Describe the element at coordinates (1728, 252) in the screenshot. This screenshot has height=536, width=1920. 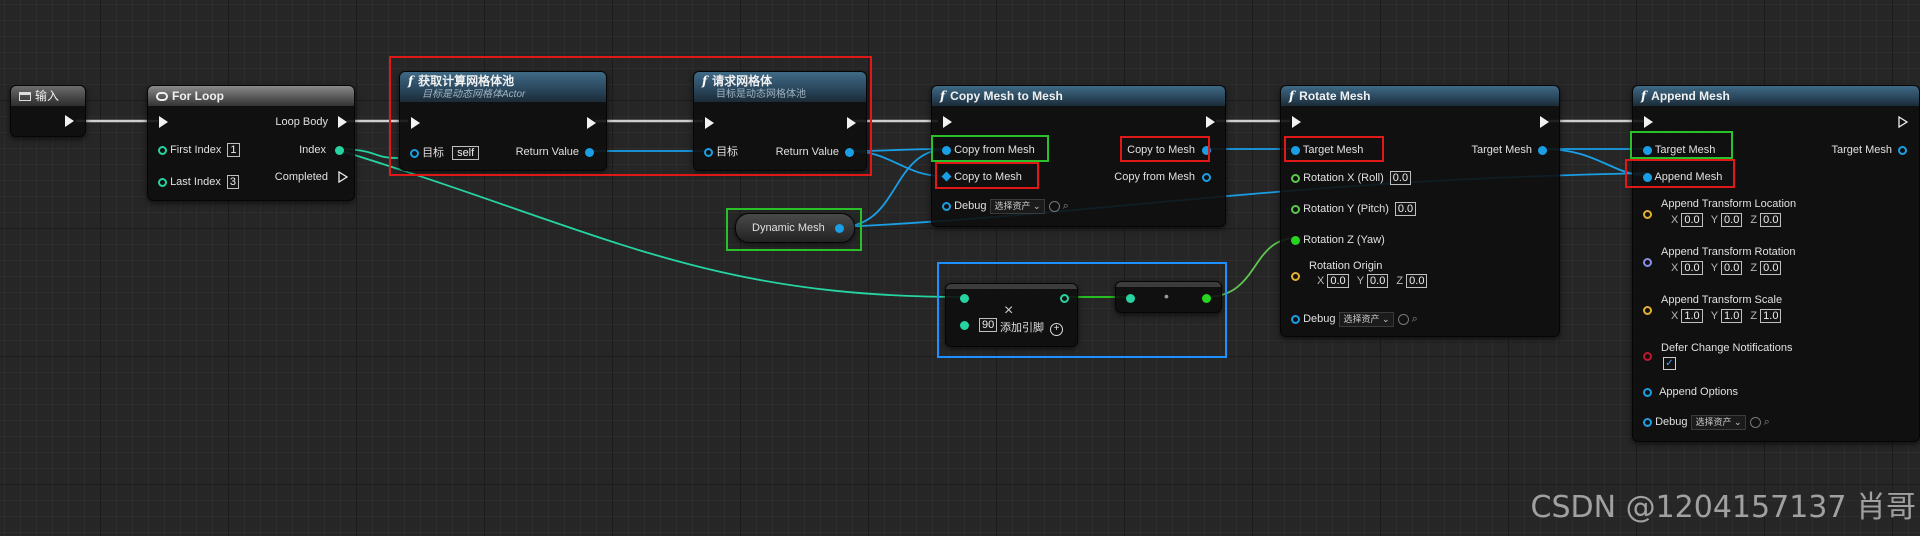
I see `rotation-label: Append Transform Rotation` at that location.